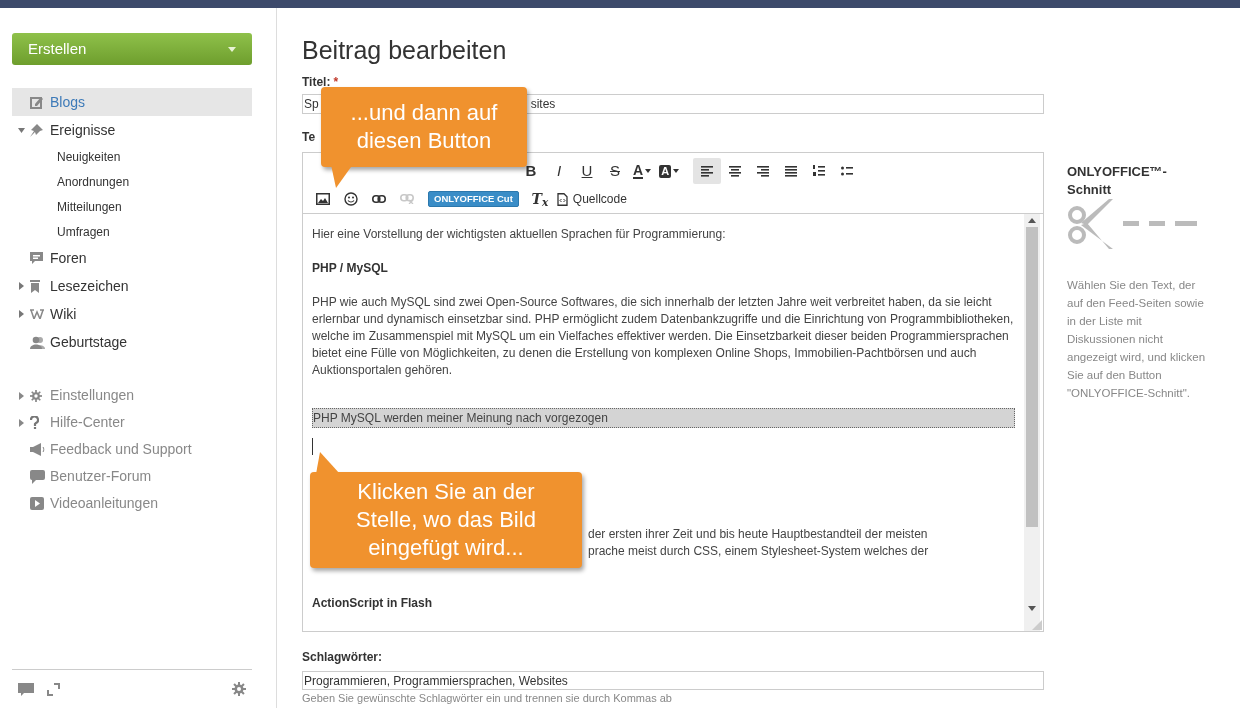 This screenshot has height=708, width=1240. What do you see at coordinates (587, 171) in the screenshot?
I see `underline-button: U` at bounding box center [587, 171].